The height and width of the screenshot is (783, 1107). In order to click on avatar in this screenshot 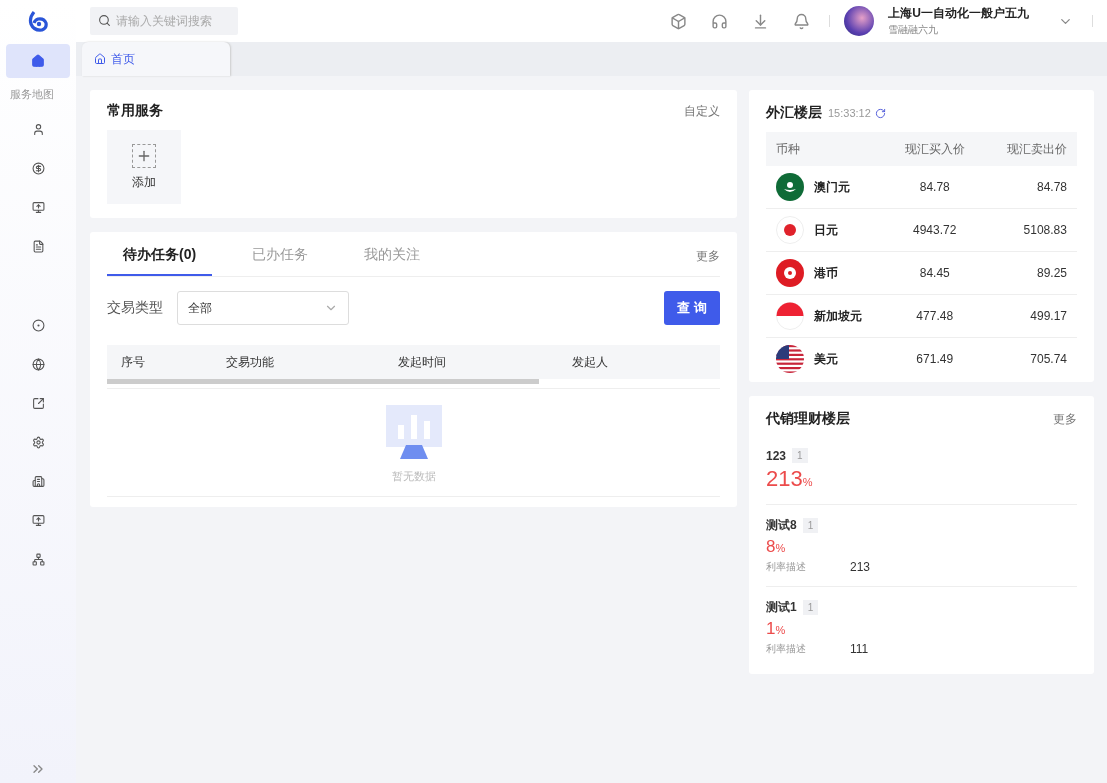, I will do `click(859, 21)`.